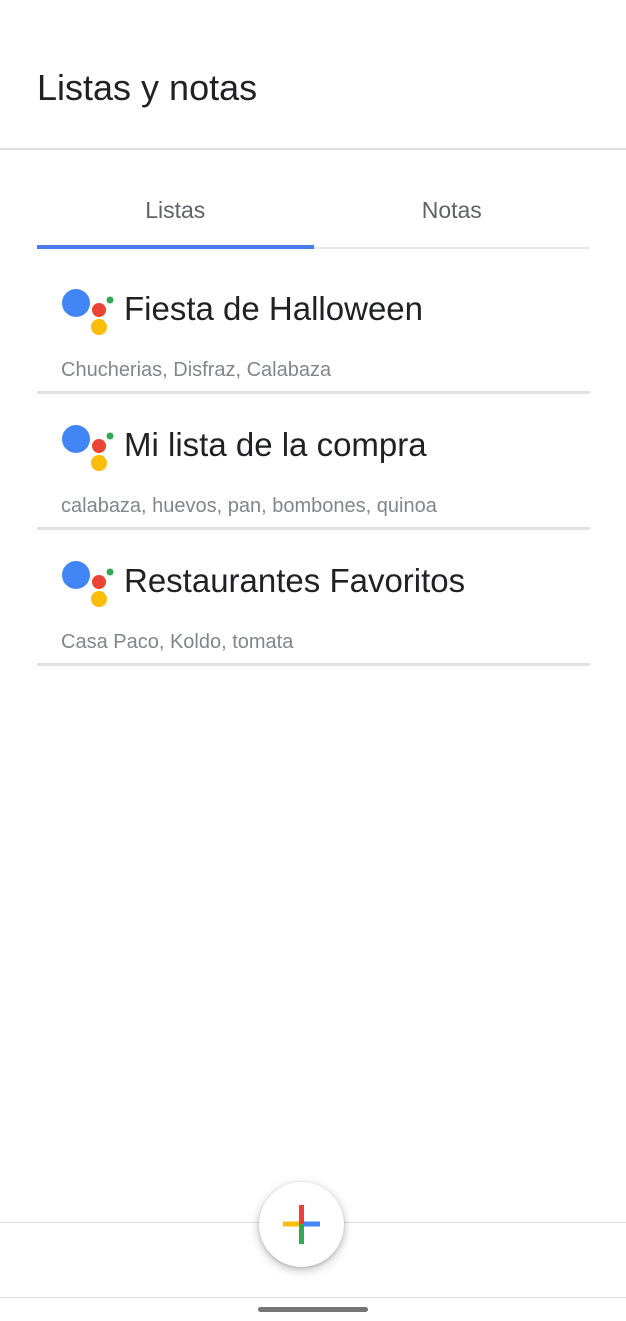 The width and height of the screenshot is (626, 1321). I want to click on page-title: Listas y notas, so click(147, 87).